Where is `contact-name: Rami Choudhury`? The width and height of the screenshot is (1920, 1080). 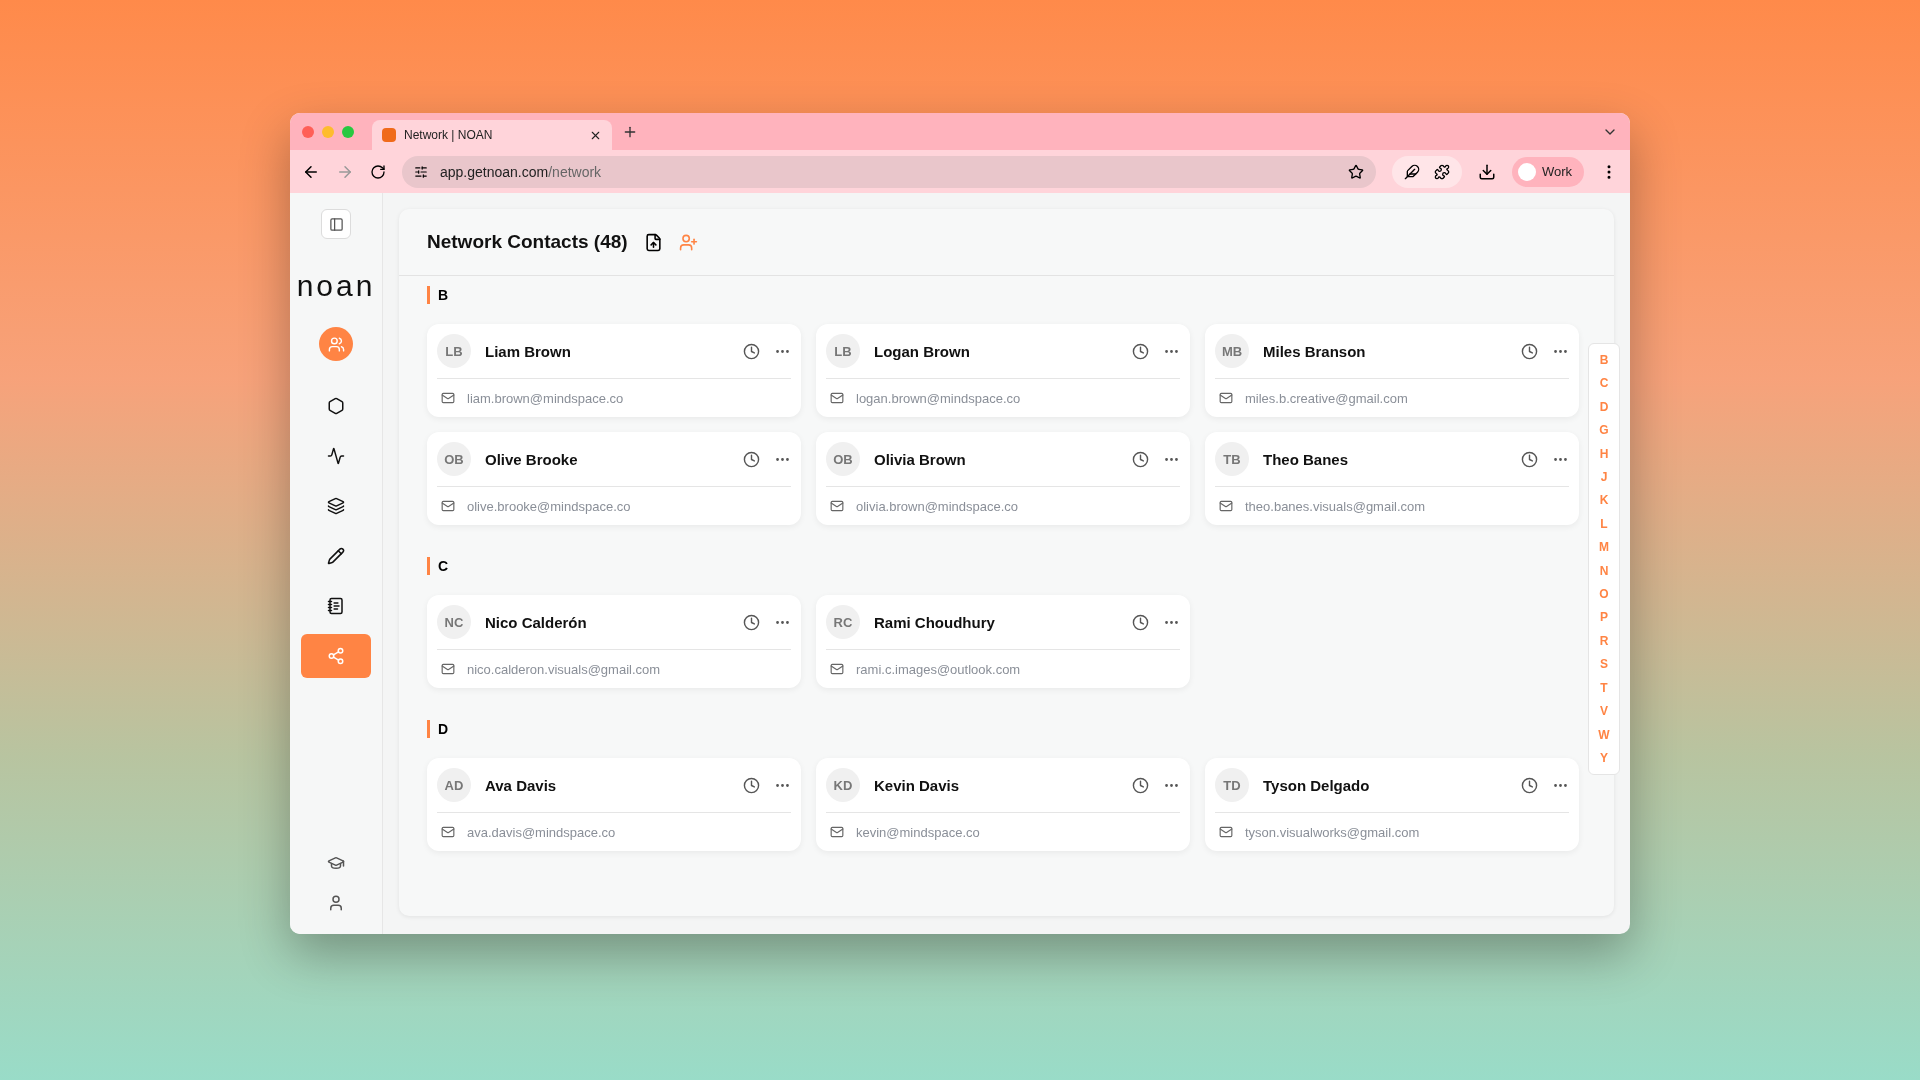 contact-name: Rami Choudhury is located at coordinates (935, 622).